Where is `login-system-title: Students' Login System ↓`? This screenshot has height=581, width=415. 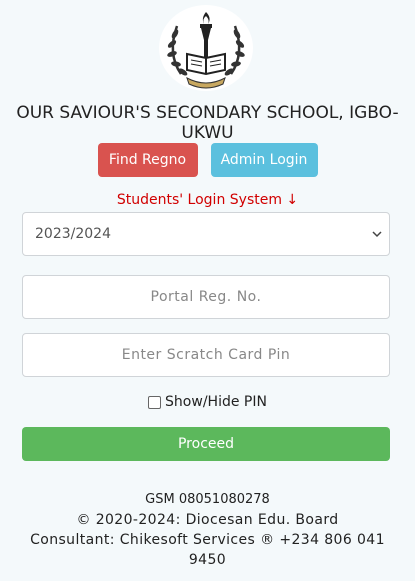 login-system-title: Students' Login System ↓ is located at coordinates (207, 200).